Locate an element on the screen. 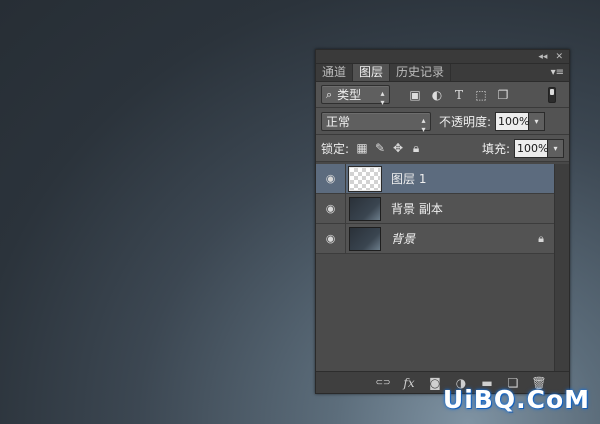  layer-name: 背景 is located at coordinates (403, 238).